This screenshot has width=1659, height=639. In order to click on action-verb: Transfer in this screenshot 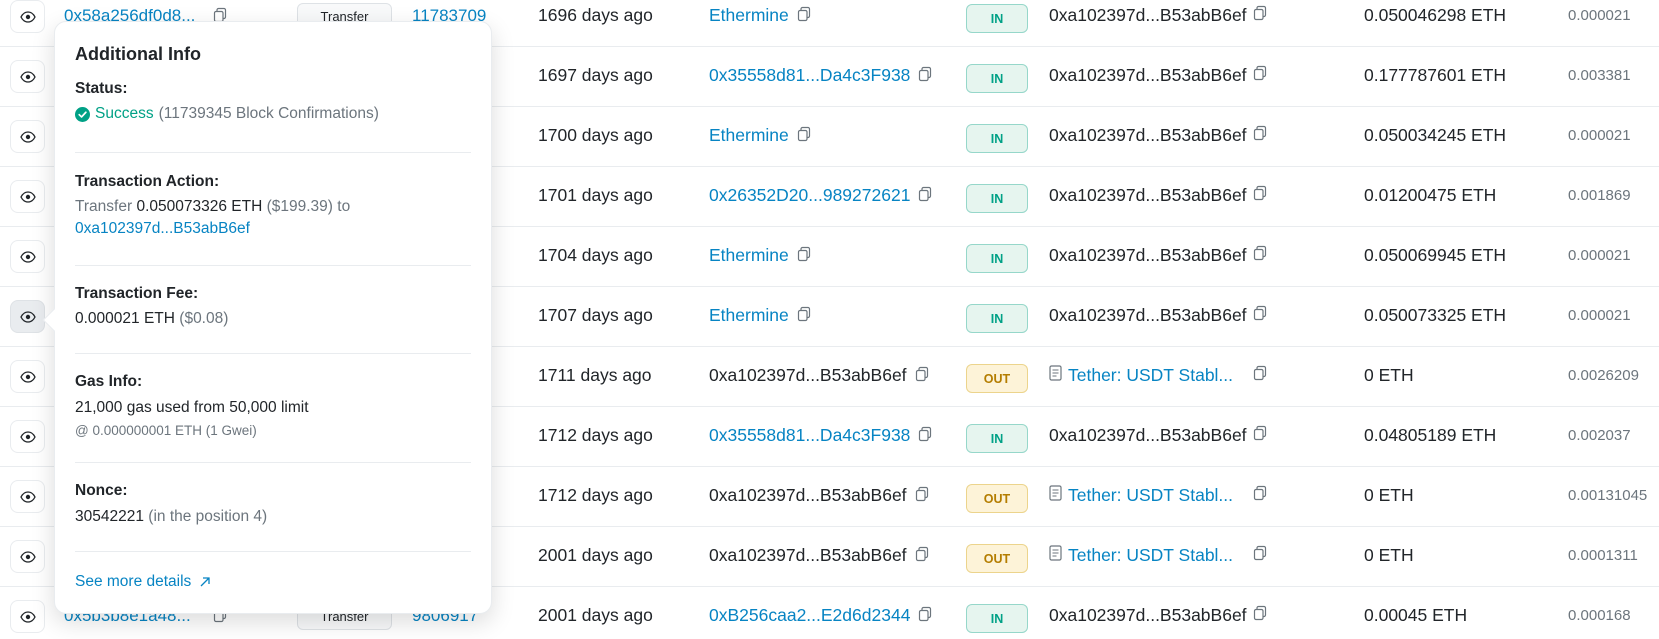, I will do `click(104, 206)`.